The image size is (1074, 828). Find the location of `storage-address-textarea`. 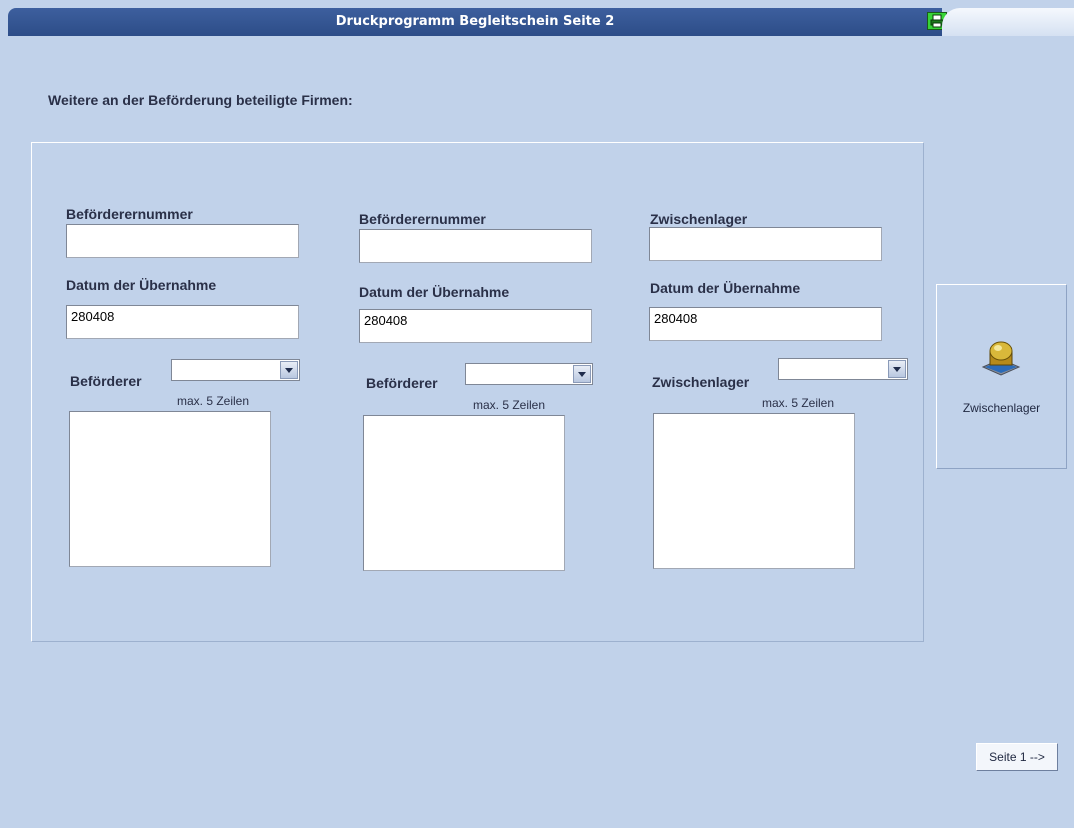

storage-address-textarea is located at coordinates (754, 491).